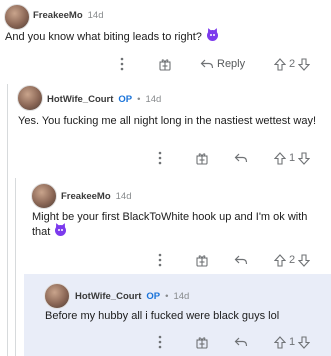 The image size is (331, 356). What do you see at coordinates (165, 260) in the screenshot?
I see `comment-actions: 2` at bounding box center [165, 260].